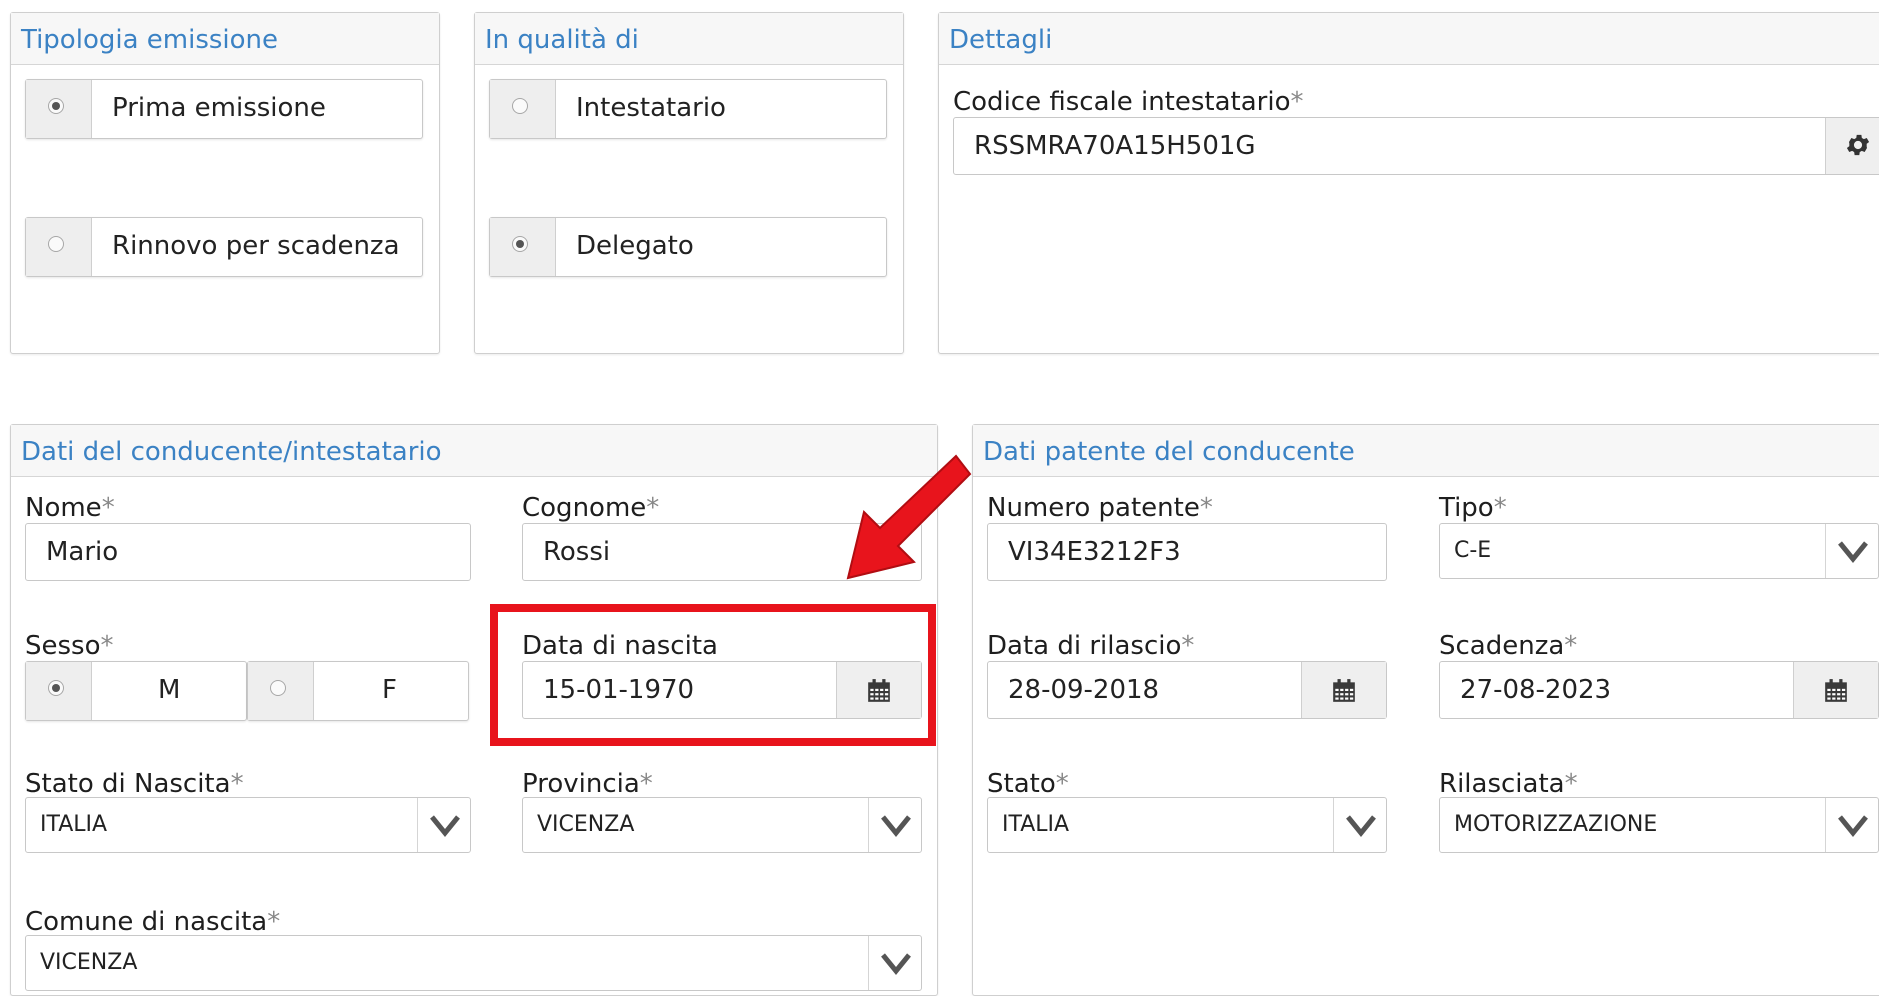 The image size is (1879, 996). Describe the element at coordinates (1858, 145) in the screenshot. I see `gear-icon` at that location.